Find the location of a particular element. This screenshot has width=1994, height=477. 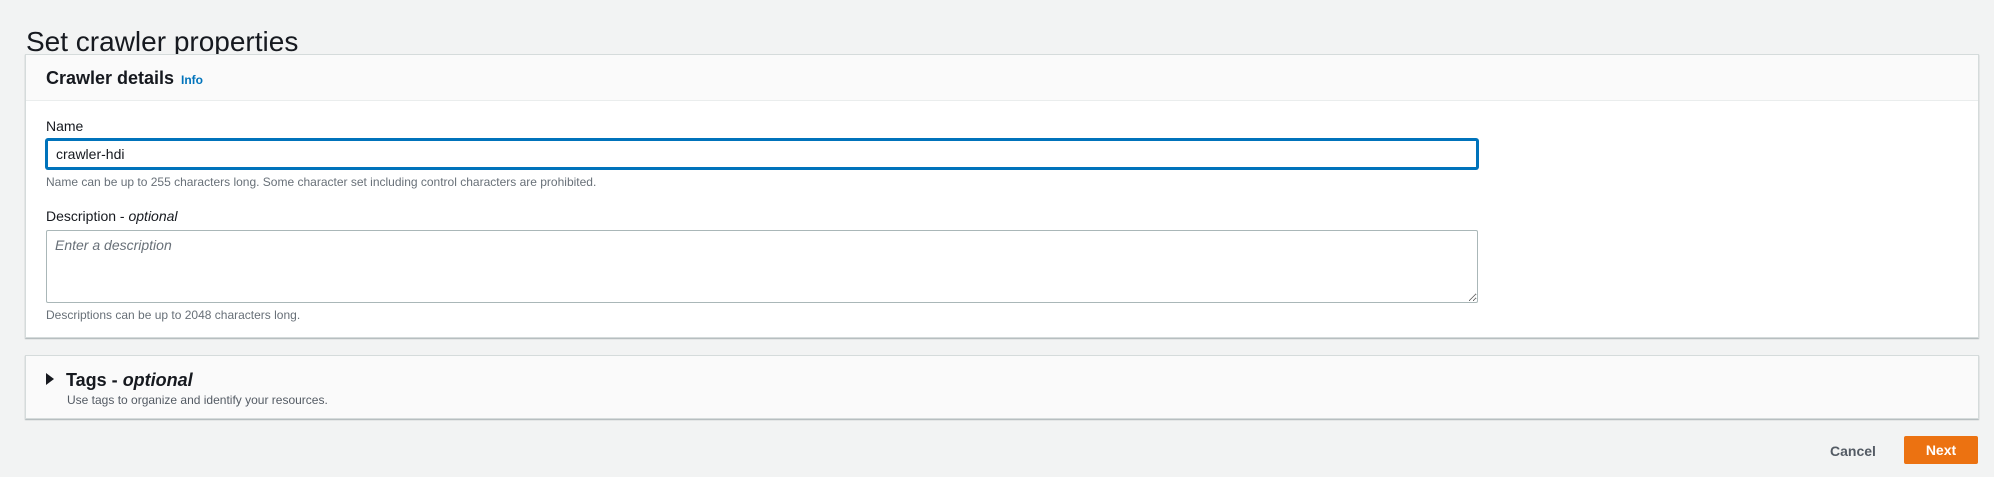

next-button: Next is located at coordinates (1941, 450).